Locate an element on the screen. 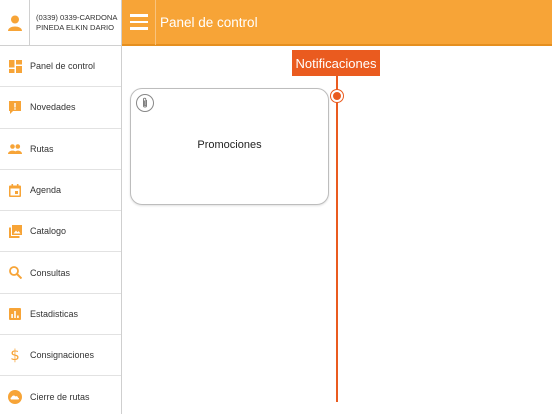 This screenshot has height=414, width=552. people-icon is located at coordinates (15, 148).